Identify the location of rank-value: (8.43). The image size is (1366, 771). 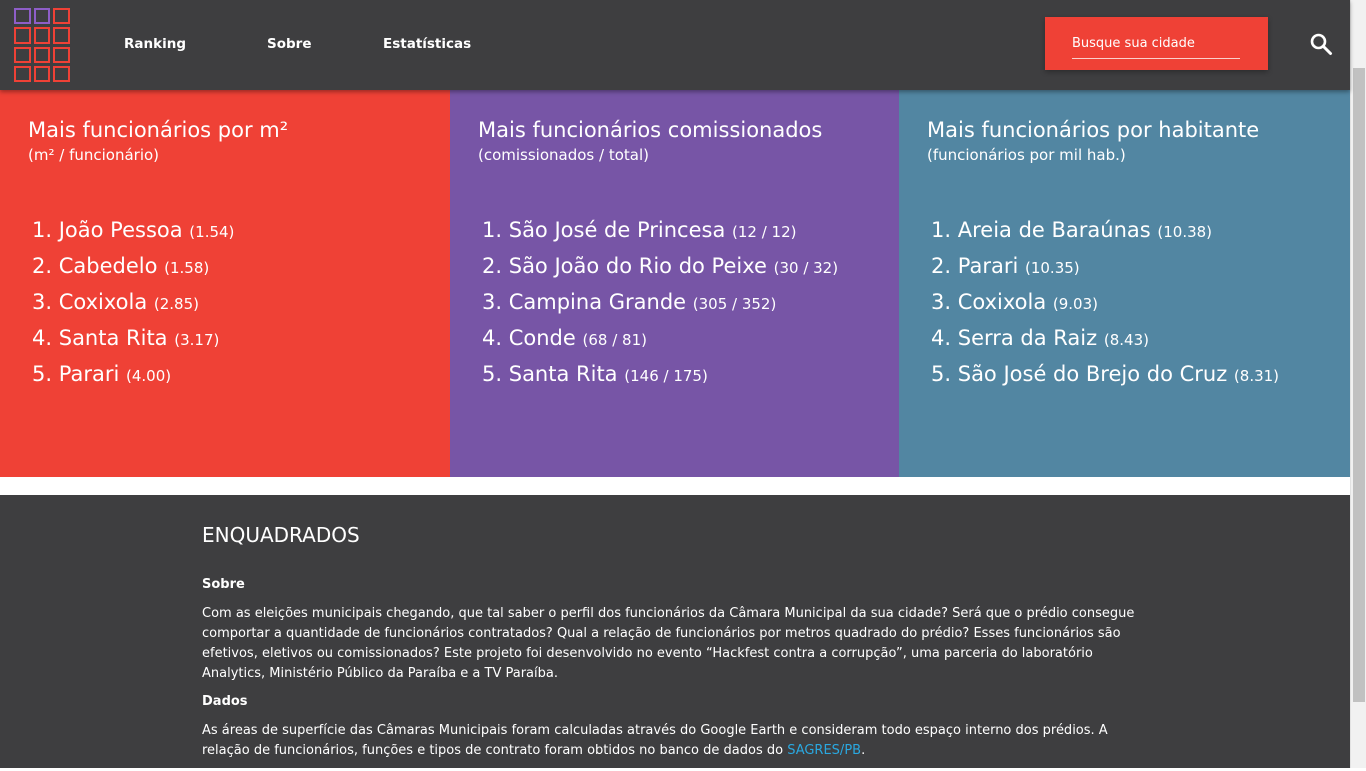
(1126, 340).